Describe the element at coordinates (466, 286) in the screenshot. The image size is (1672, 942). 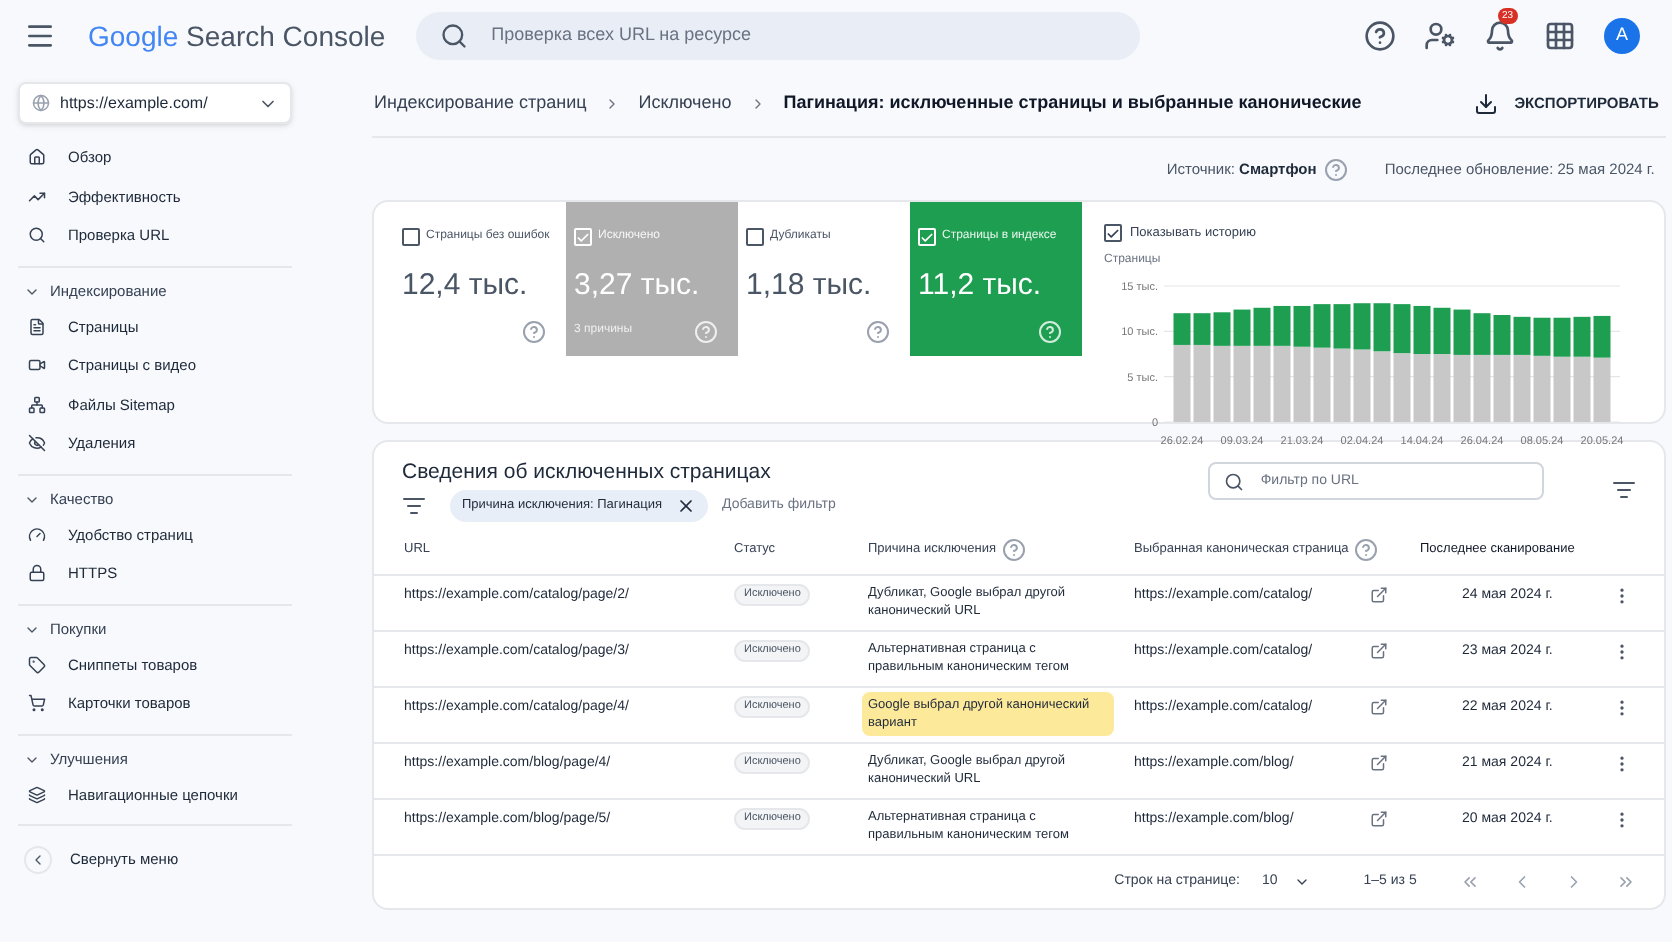
I see `metric-value: 12,4 тыс.` at that location.